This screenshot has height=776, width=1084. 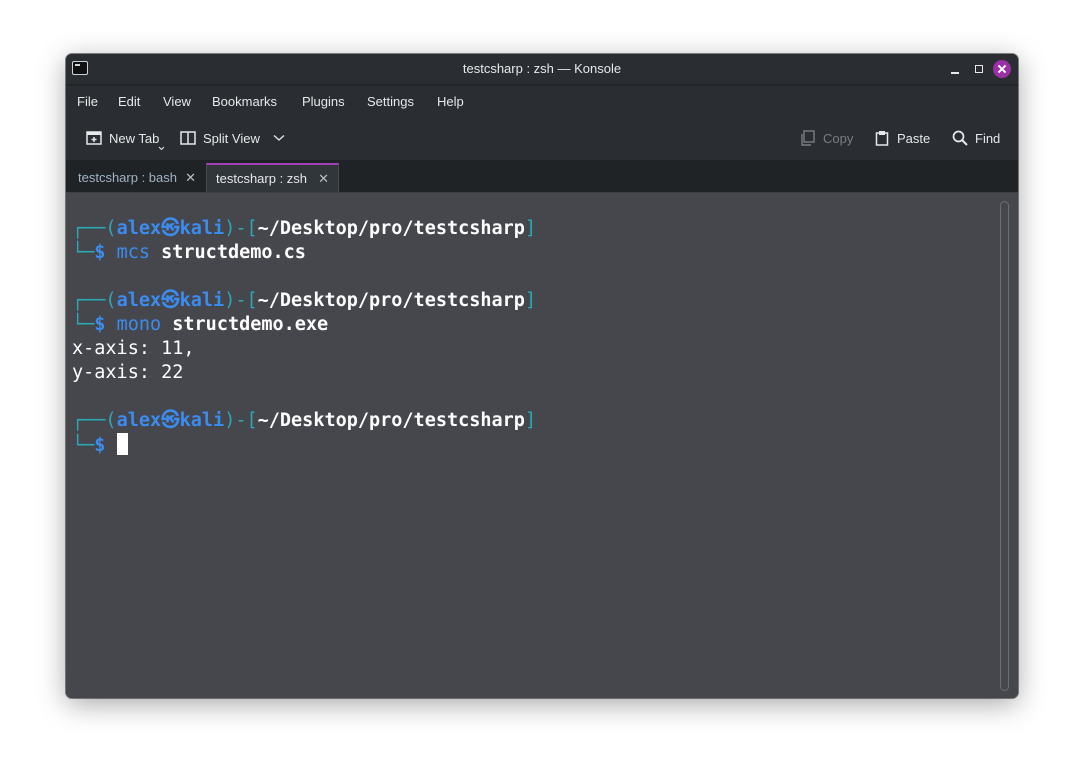 I want to click on command-line: └─$ mcs structdemo.cs, so click(x=189, y=252).